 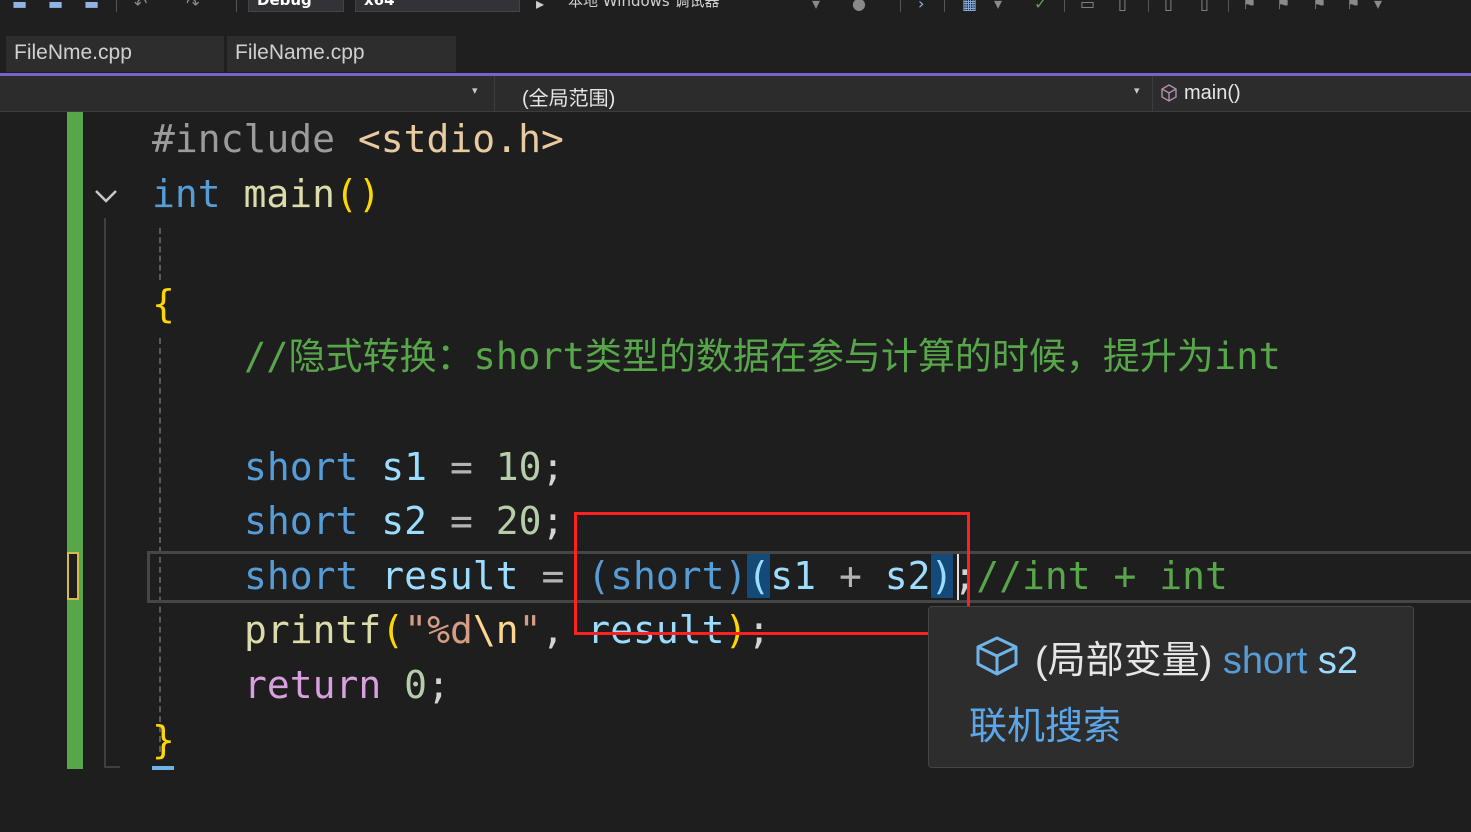 What do you see at coordinates (115, 54) in the screenshot?
I see `tab-filenme-cpp: FileNme.cpp` at bounding box center [115, 54].